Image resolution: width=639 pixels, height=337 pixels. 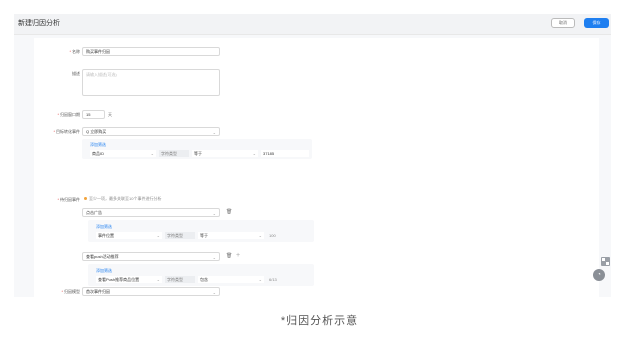 I want to click on figure-caption: *归因分析示意, so click(x=319, y=321).